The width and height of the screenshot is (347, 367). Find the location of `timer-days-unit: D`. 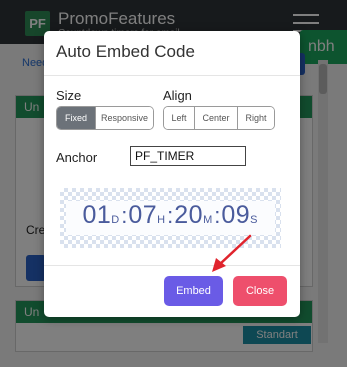

timer-days-unit: D is located at coordinates (115, 220).